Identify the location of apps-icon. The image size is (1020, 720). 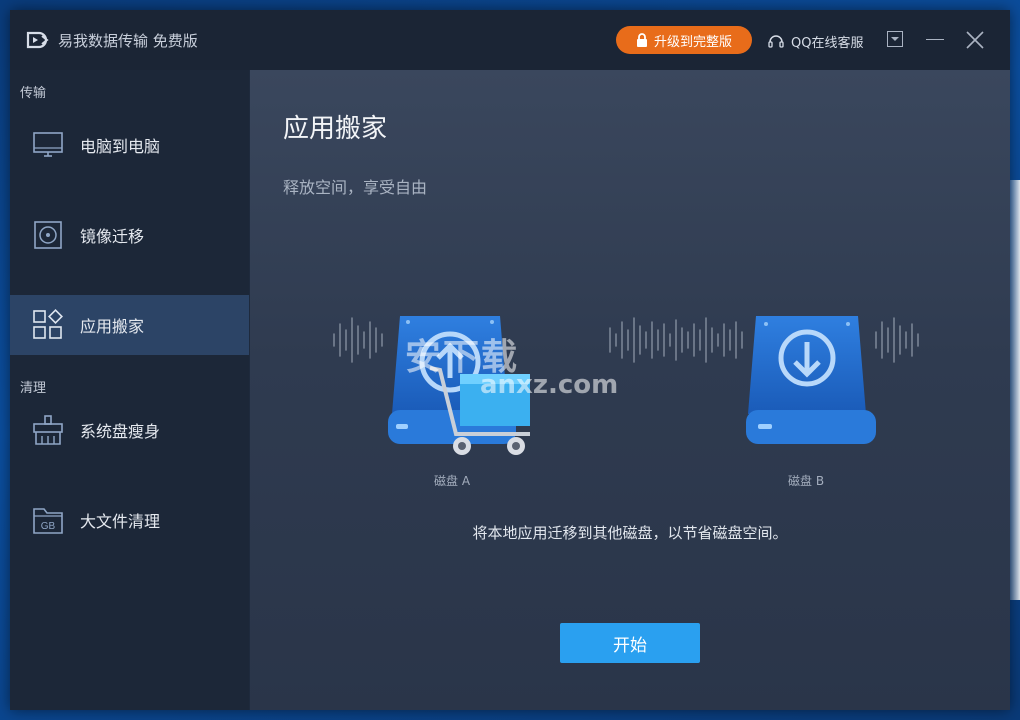
(48, 324).